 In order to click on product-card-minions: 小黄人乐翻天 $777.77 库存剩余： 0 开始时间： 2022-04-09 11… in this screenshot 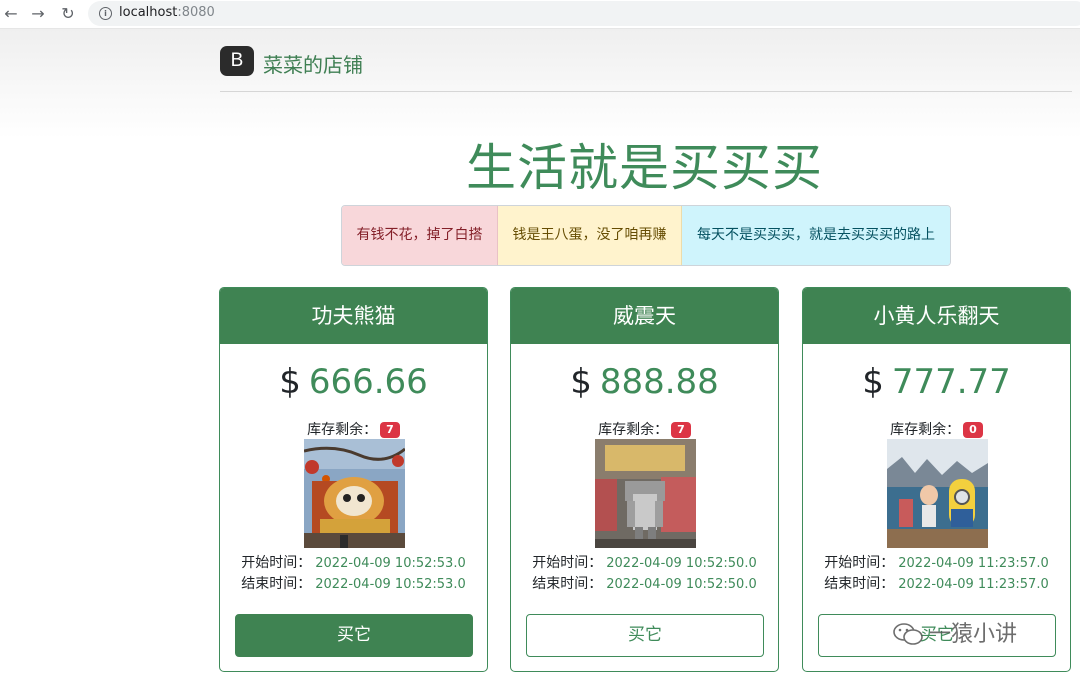, I will do `click(936, 479)`.